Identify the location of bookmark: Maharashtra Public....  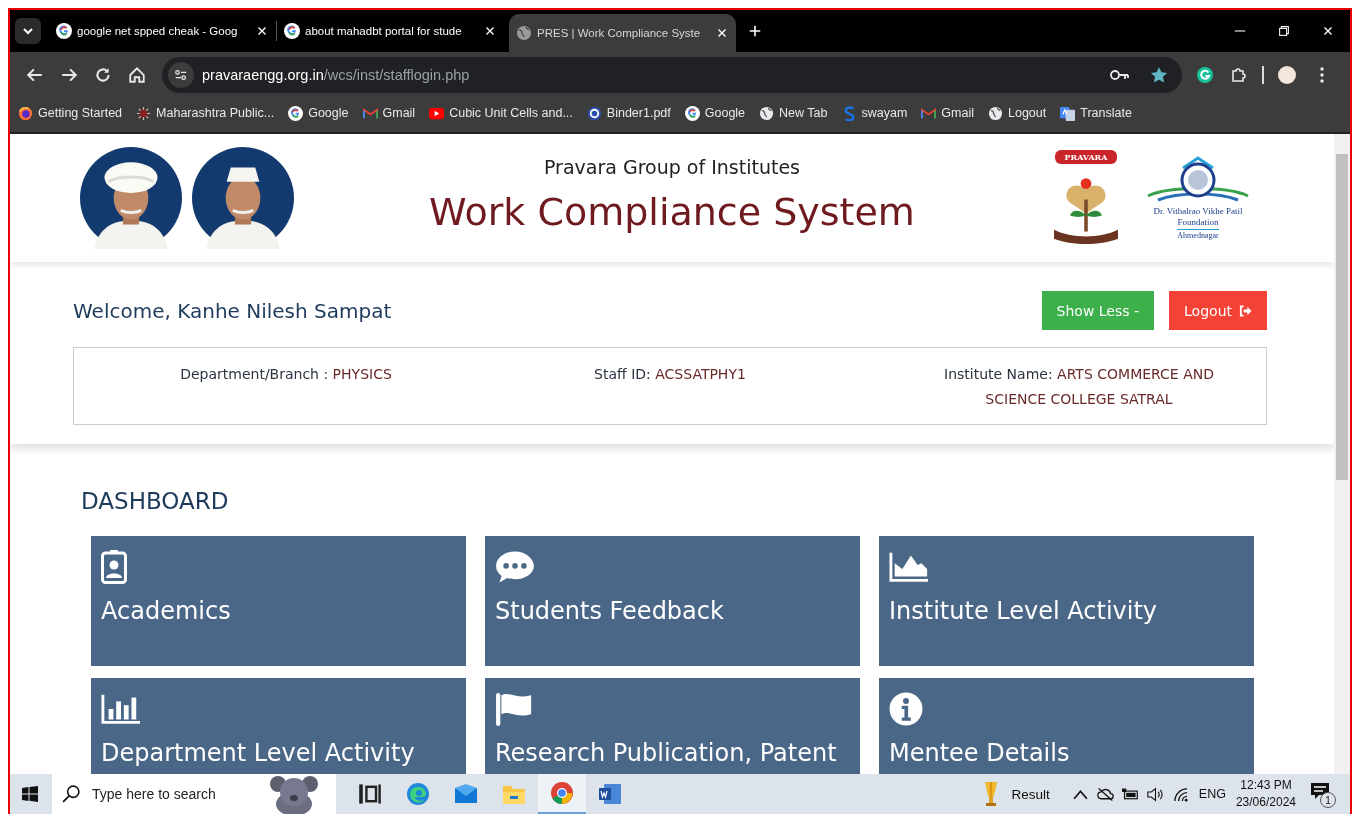
(205, 113).